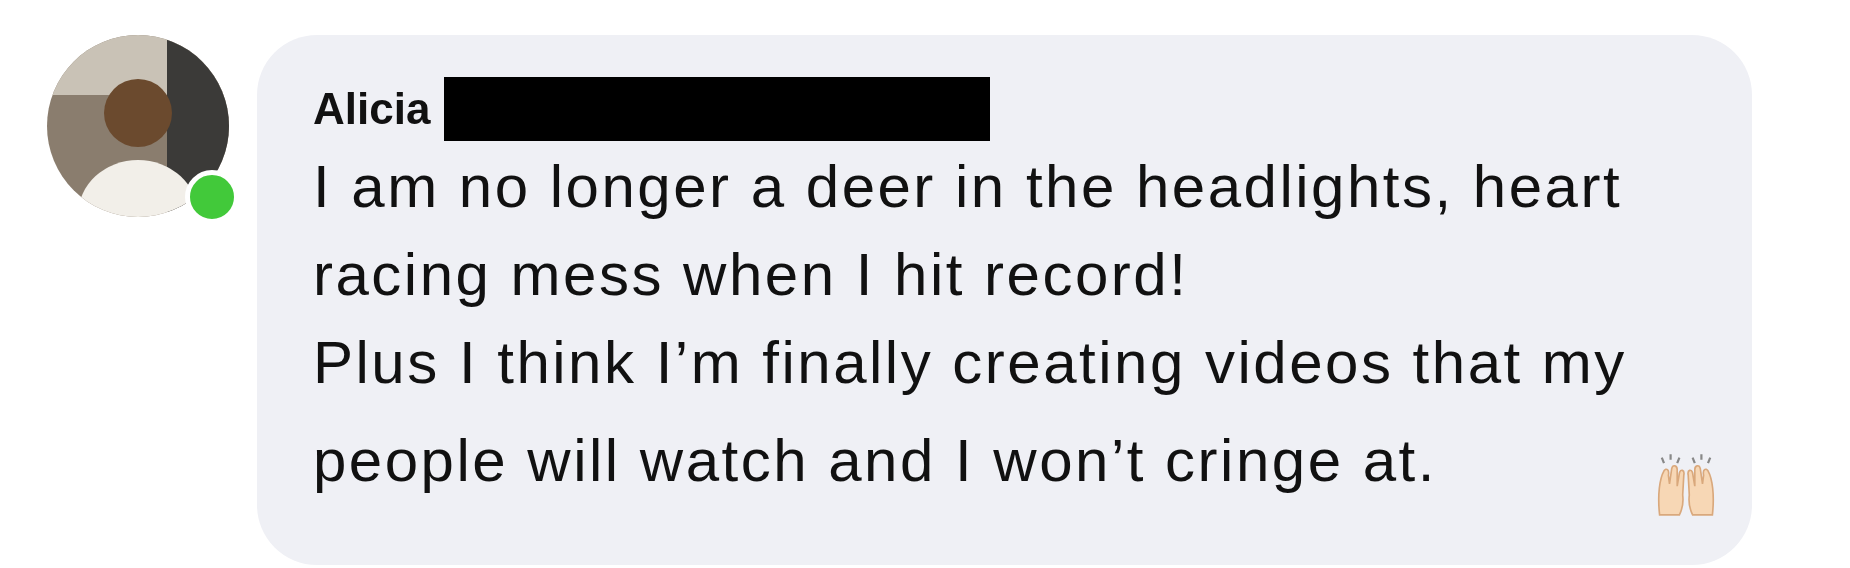 The image size is (1850, 568). I want to click on author-name: Alicia, so click(372, 109).